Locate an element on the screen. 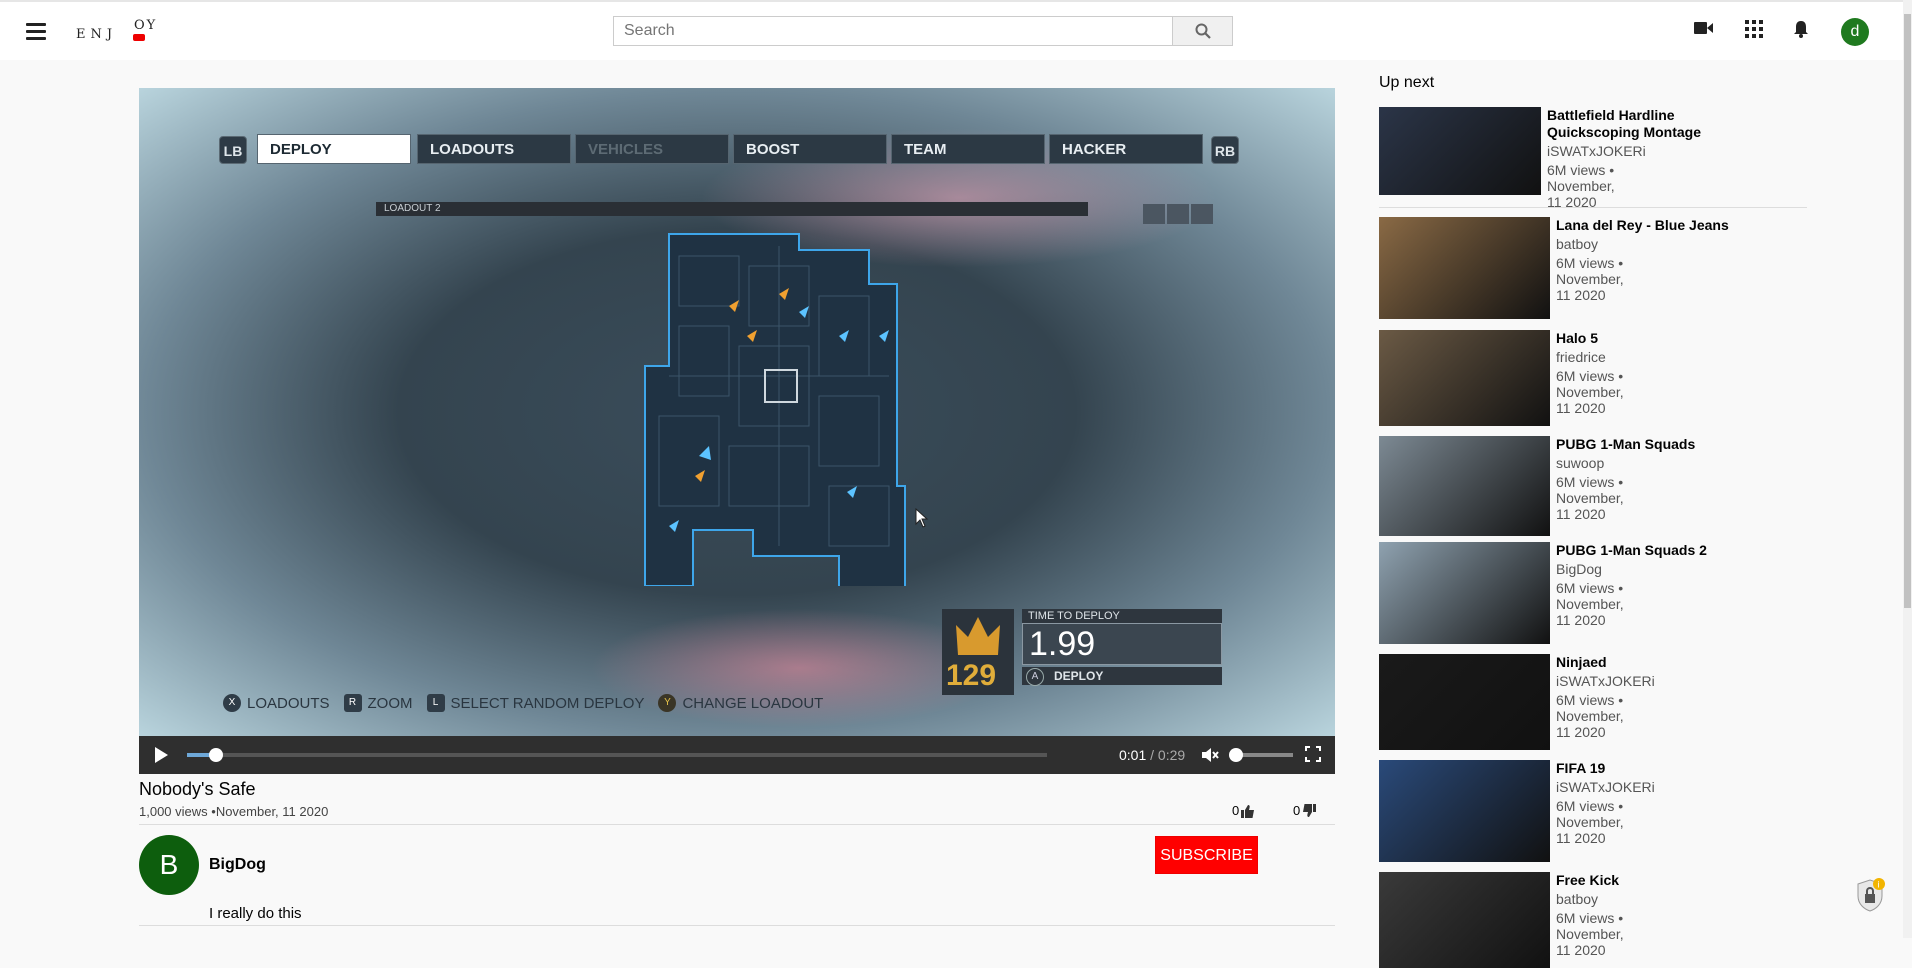 The height and width of the screenshot is (968, 1912). notifications-bell-icon is located at coordinates (1801, 31).